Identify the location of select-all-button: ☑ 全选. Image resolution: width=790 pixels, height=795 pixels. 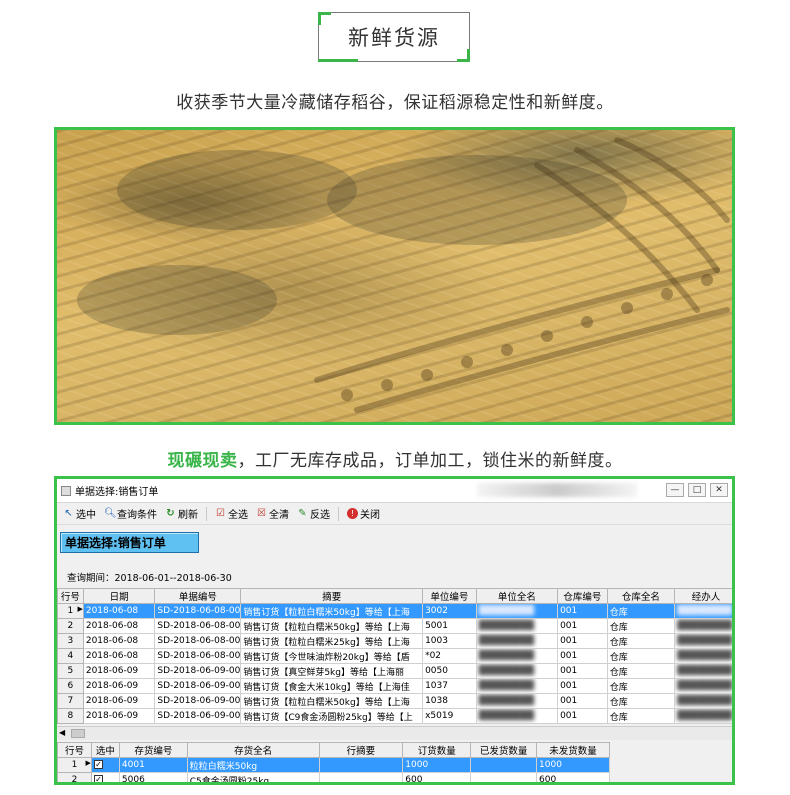
(231, 514).